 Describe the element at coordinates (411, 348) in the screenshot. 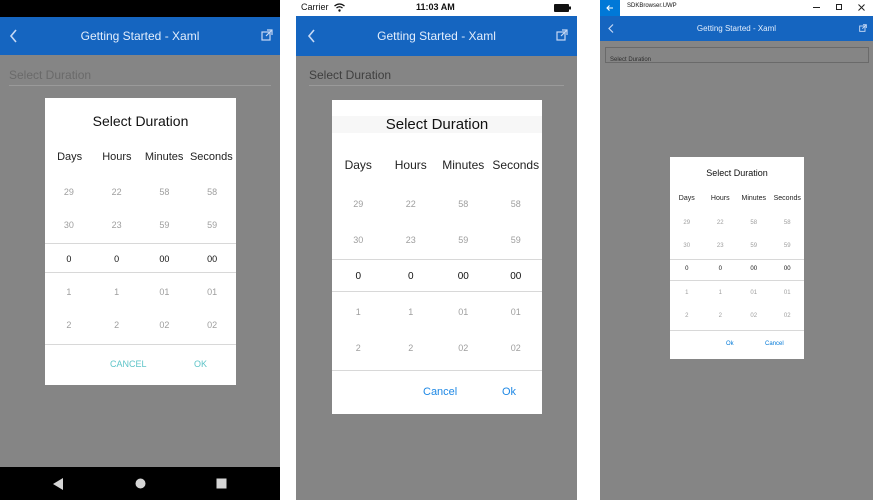

I see `cell-hours: 2` at that location.